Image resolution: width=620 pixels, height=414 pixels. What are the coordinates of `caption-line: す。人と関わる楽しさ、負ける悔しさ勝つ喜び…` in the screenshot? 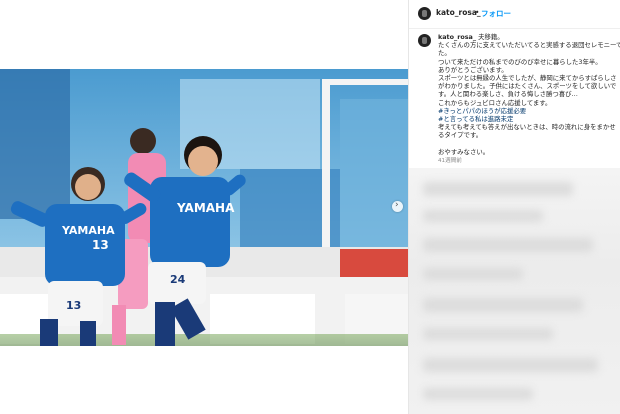 It's located at (508, 94).